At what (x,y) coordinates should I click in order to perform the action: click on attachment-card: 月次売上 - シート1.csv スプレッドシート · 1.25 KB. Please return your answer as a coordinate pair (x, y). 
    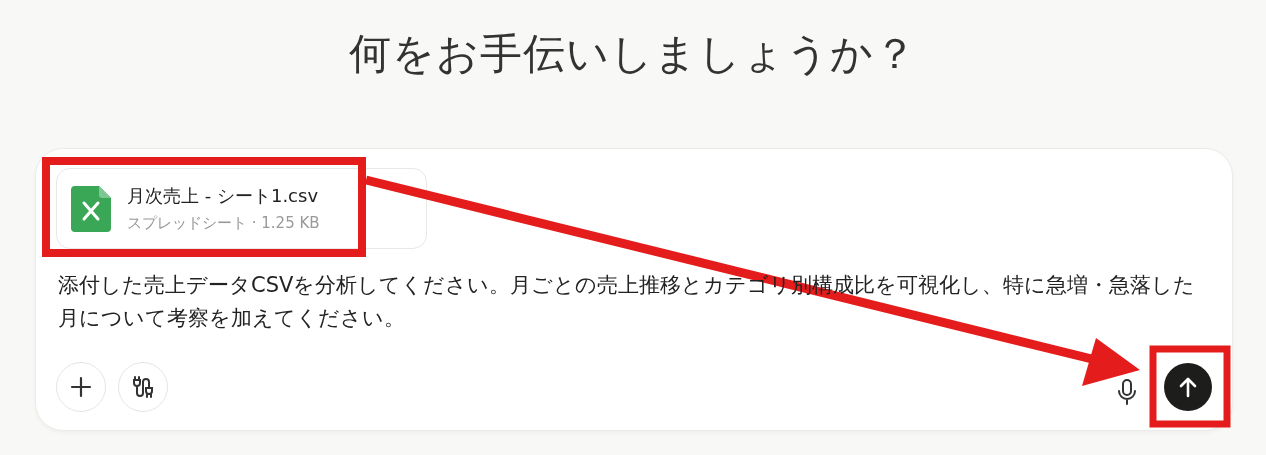
    Looking at the image, I should click on (241, 208).